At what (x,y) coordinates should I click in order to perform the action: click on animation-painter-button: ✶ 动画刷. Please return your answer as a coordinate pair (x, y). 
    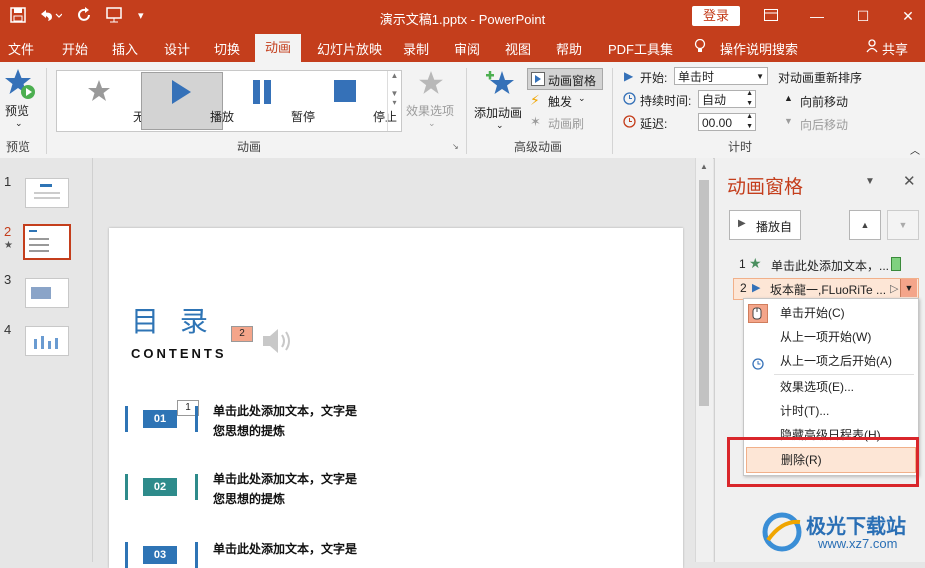
    Looking at the image, I should click on (560, 123).